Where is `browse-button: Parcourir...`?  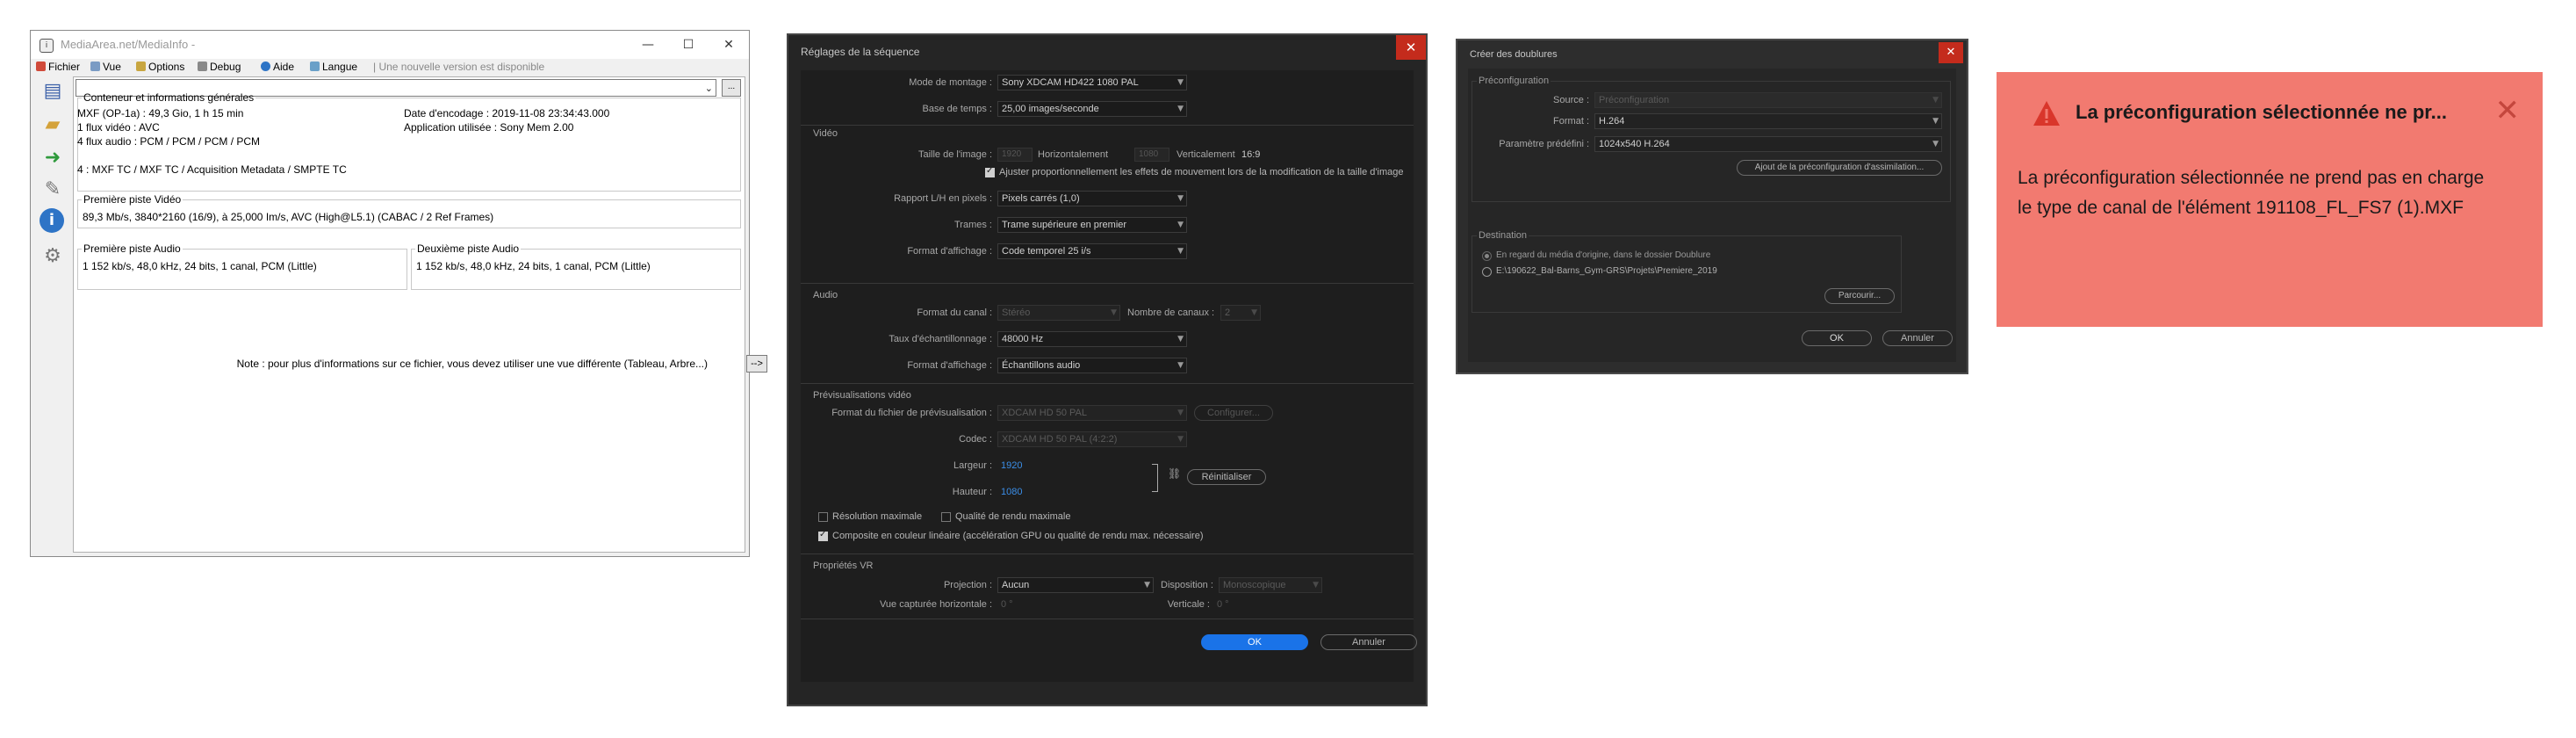
browse-button: Parcourir... is located at coordinates (1859, 296).